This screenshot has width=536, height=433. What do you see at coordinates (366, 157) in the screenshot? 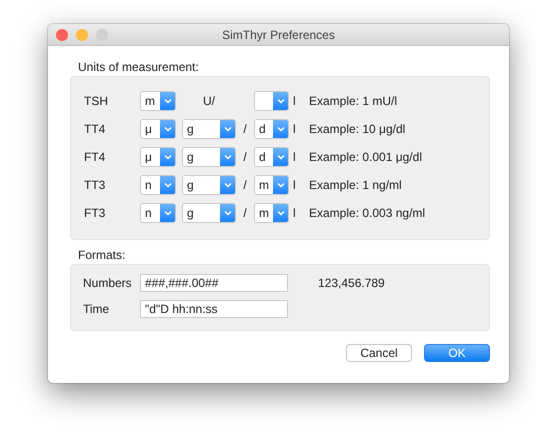
I see `example-text: Example: 0.001 μg/dl` at bounding box center [366, 157].